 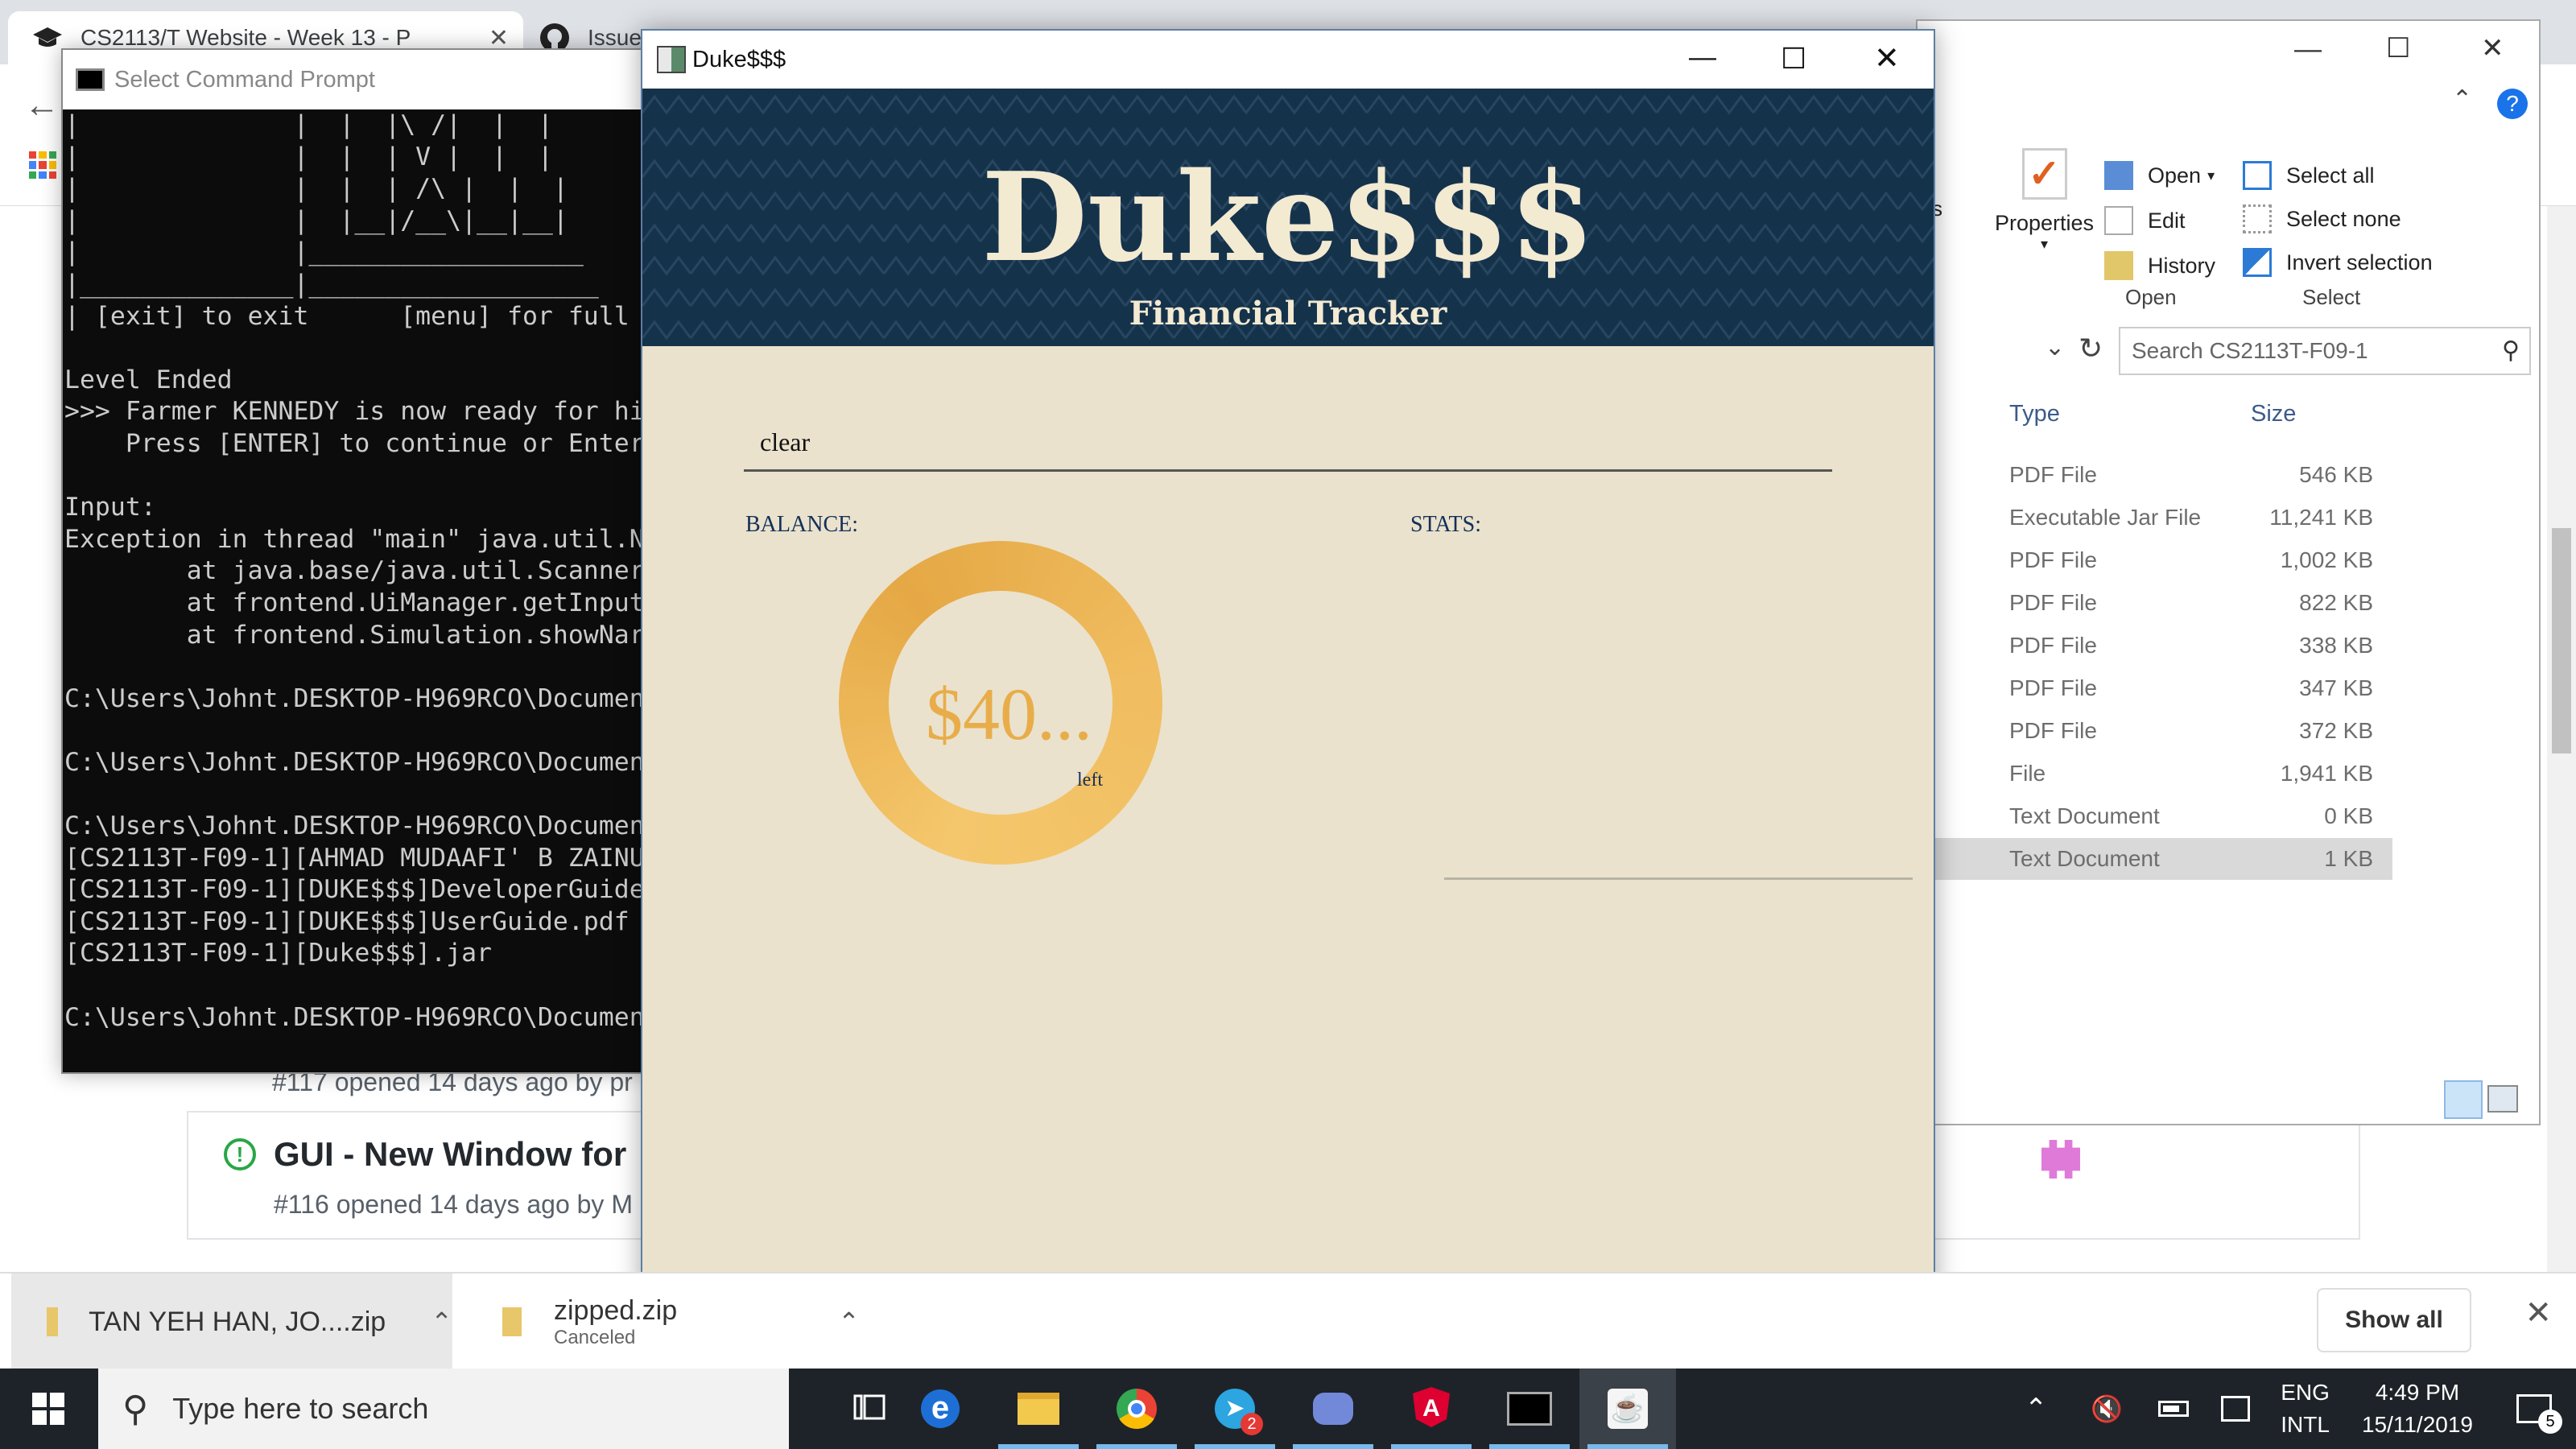 What do you see at coordinates (354, 412) in the screenshot?
I see `cmd-line: >>> Farmer KENNEDY is now ready for hi` at bounding box center [354, 412].